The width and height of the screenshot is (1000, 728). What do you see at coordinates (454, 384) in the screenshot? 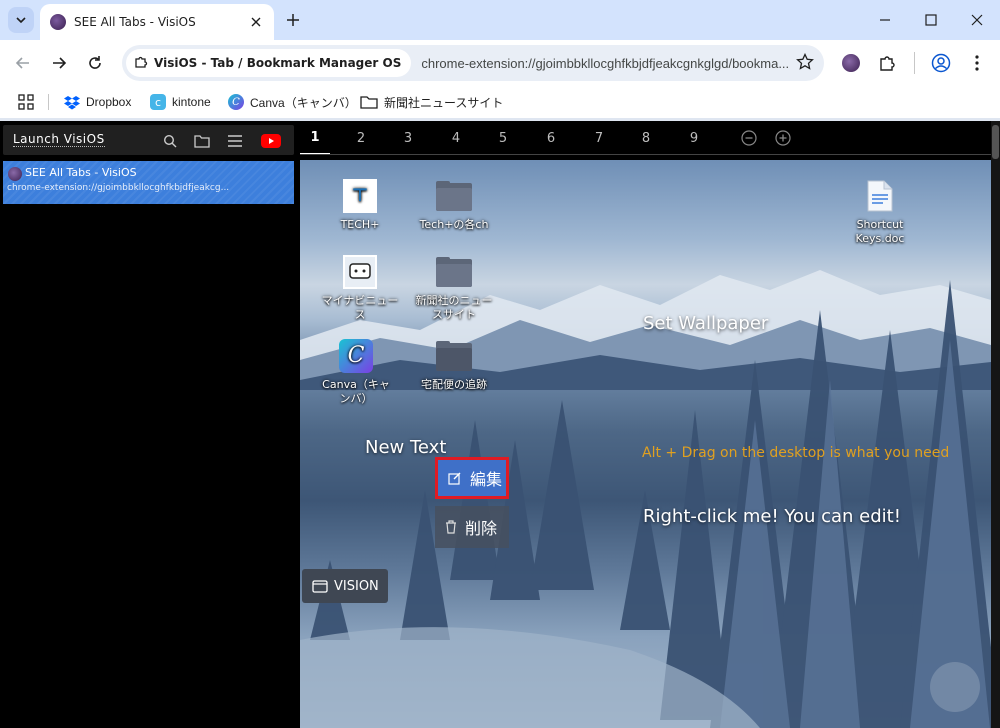
I see `desktop-icon-label: 宅配便の追跡` at bounding box center [454, 384].